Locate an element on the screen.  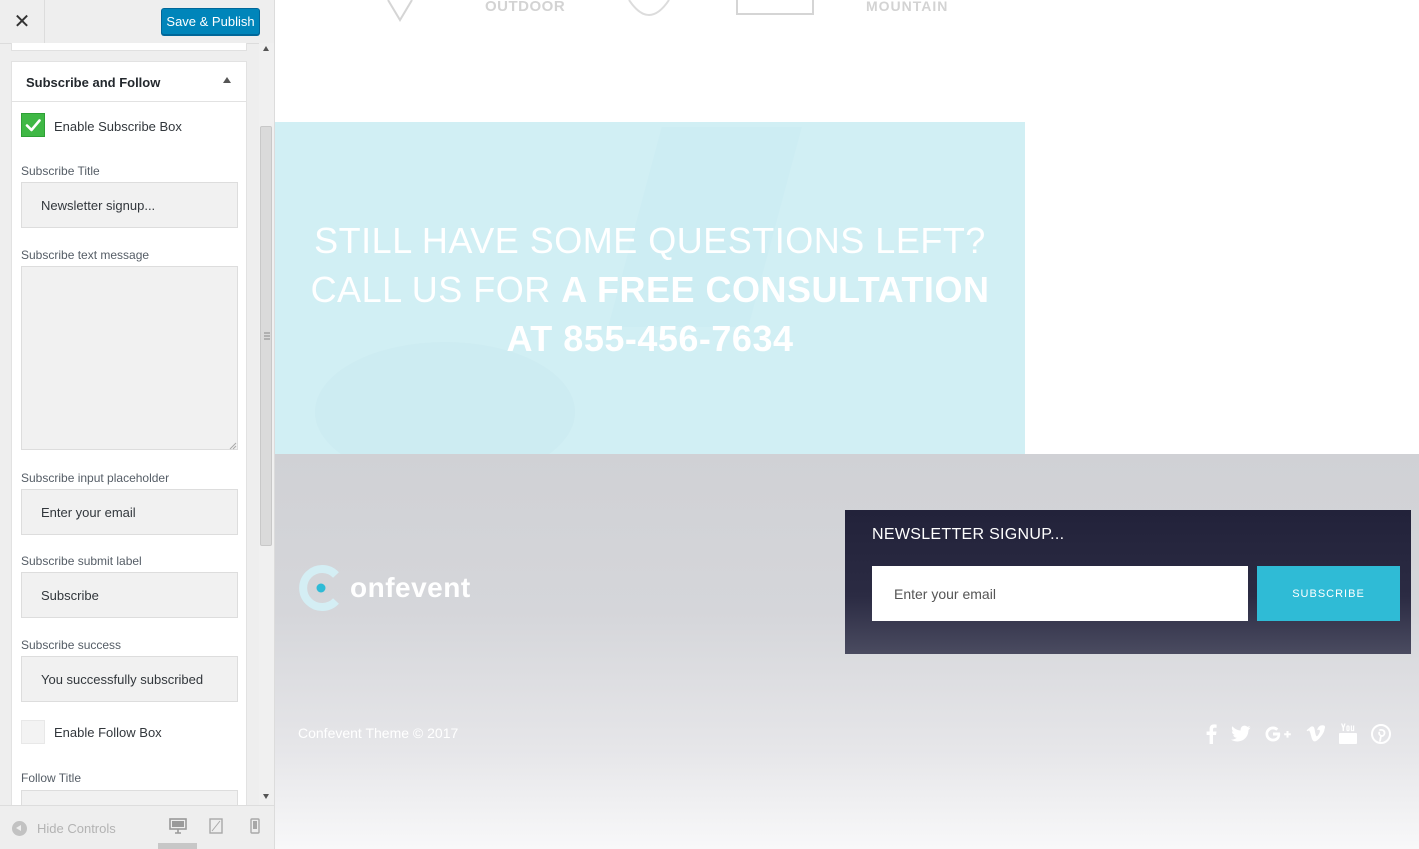
box-logo-icon is located at coordinates (775, 7).